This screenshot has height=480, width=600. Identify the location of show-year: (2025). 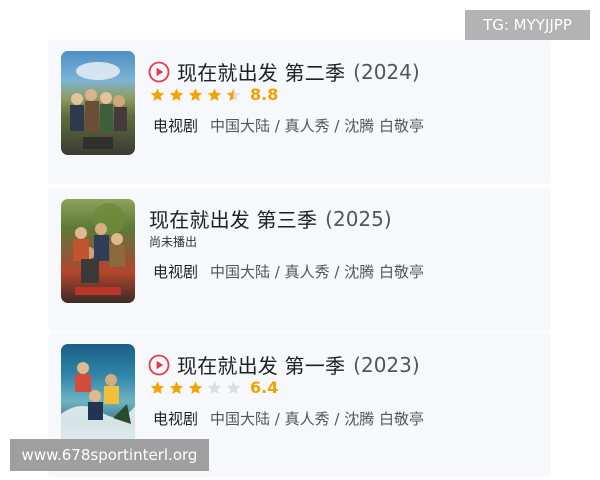
(358, 218).